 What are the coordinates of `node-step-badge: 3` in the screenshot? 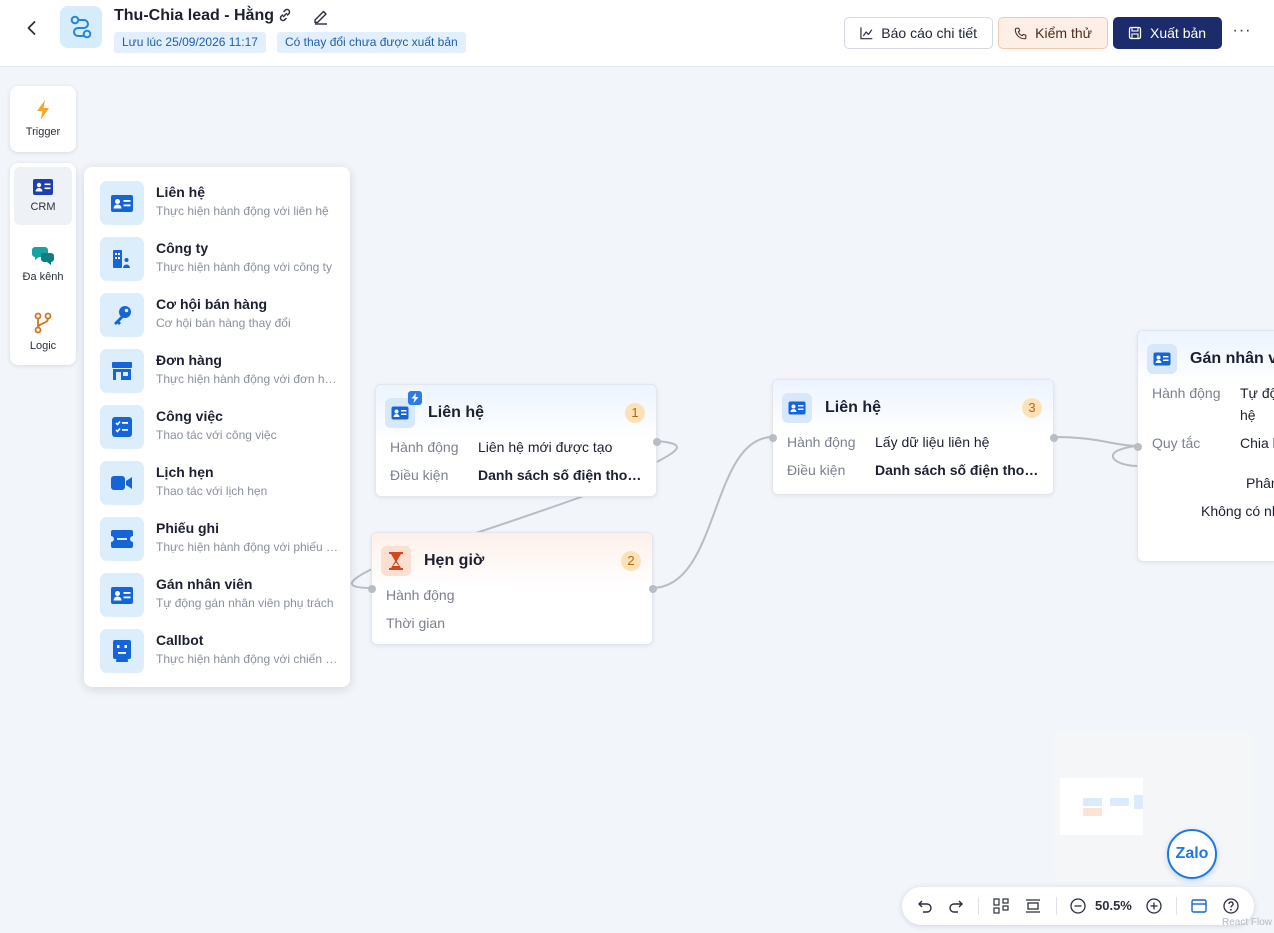 It's located at (1032, 408).